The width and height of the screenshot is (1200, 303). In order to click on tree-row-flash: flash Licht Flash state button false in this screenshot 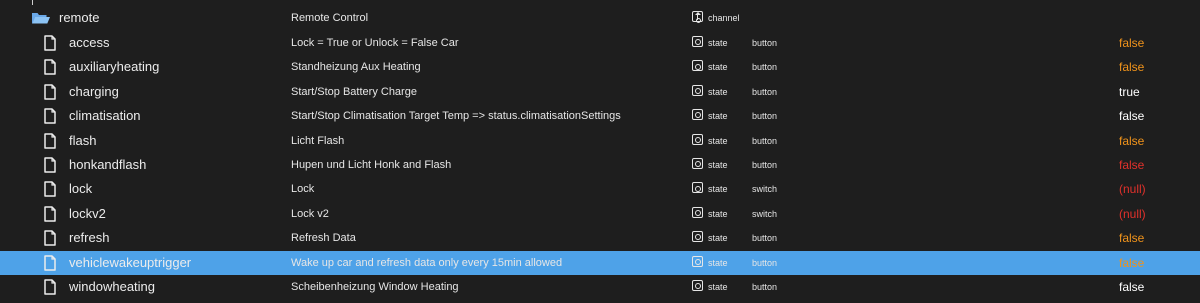, I will do `click(600, 141)`.